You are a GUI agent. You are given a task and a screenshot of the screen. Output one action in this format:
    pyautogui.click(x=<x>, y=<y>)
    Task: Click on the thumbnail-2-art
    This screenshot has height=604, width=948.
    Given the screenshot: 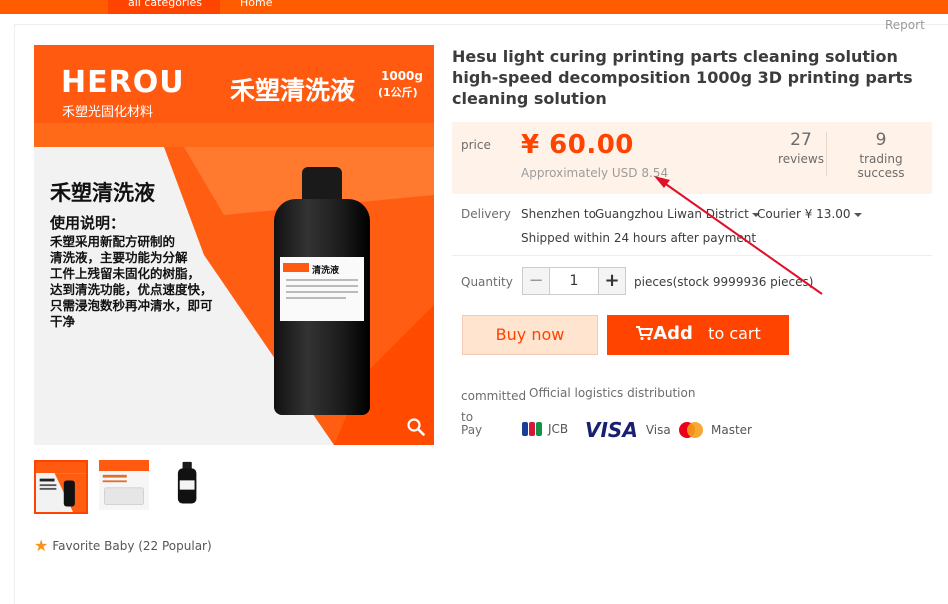 What is the action you would take?
    pyautogui.click(x=124, y=485)
    